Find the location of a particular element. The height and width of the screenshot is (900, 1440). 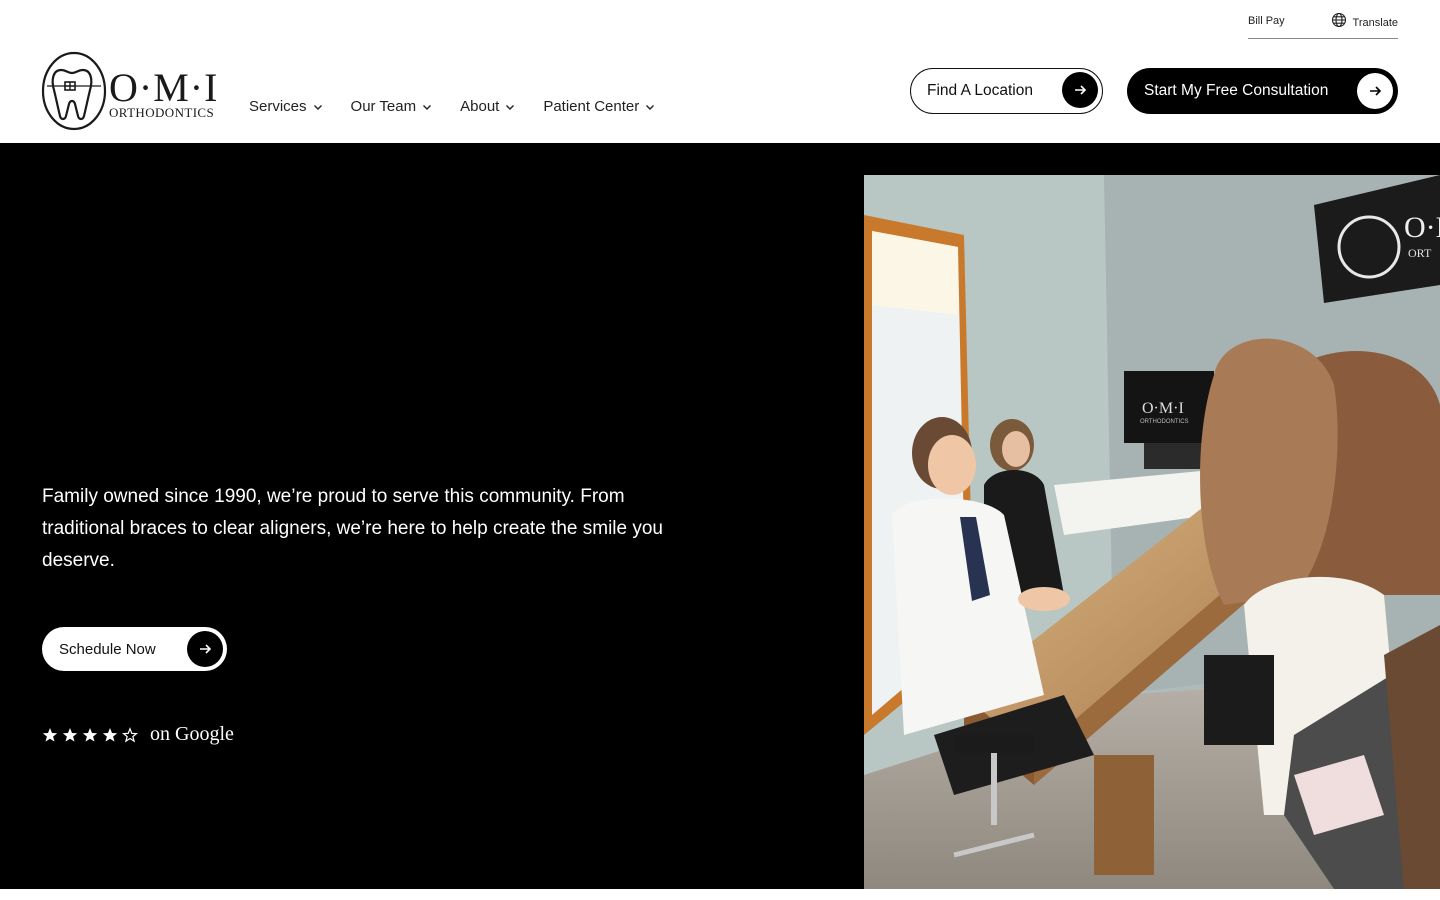

translate-label: Translate is located at coordinates (1375, 23).